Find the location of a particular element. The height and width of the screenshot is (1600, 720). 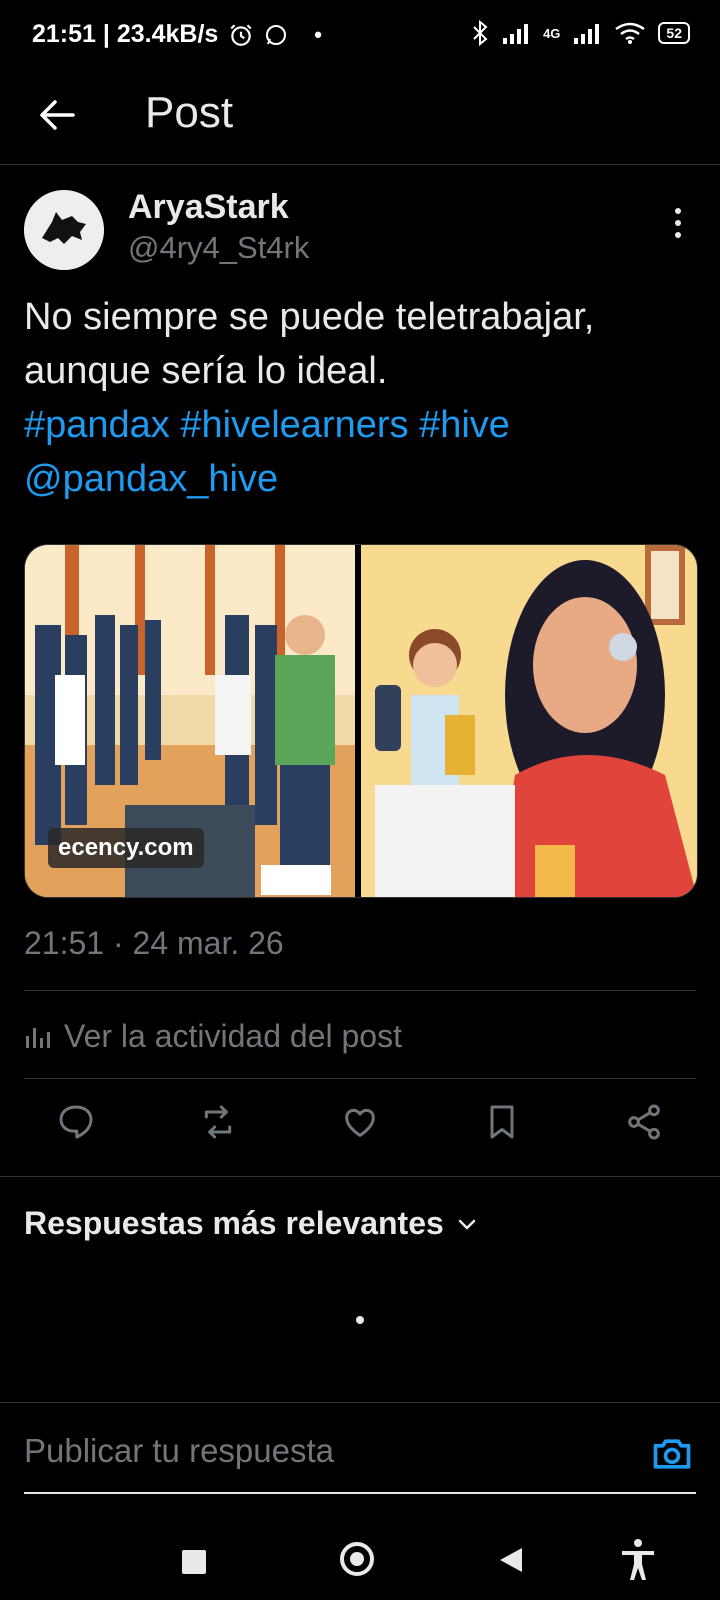

home-dot-icon is located at coordinates (357, 1559).